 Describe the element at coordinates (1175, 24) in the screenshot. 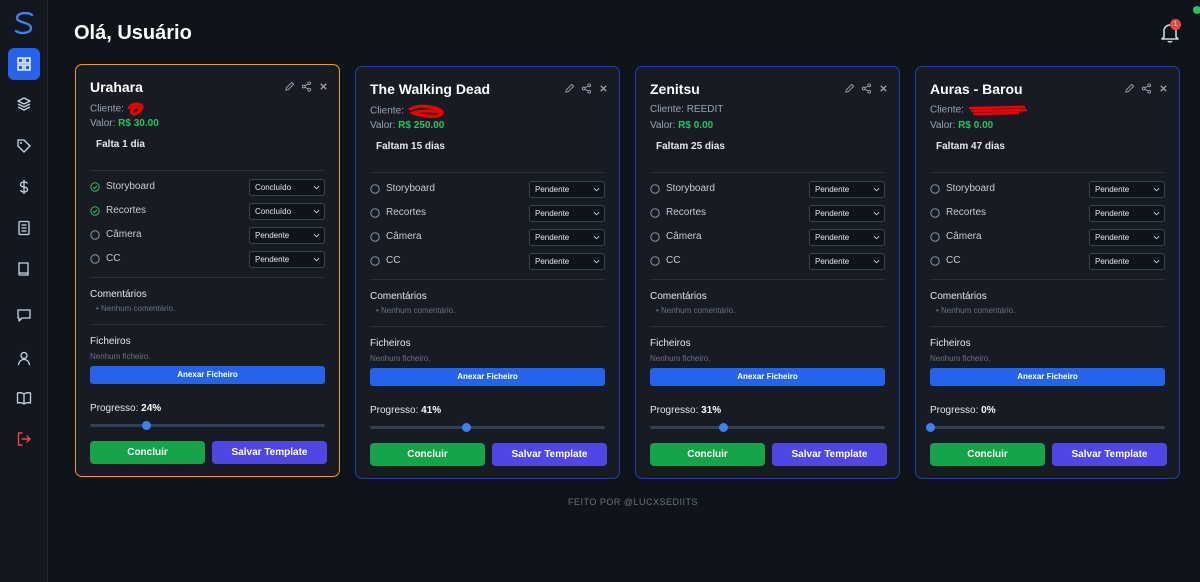

I see `notification-badge: 1` at that location.